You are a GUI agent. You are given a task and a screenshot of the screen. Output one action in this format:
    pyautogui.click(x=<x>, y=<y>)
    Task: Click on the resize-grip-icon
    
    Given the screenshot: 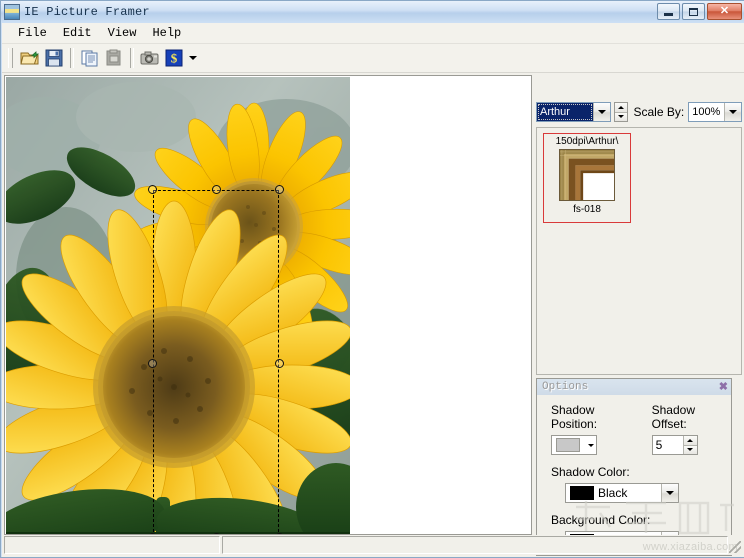 What is the action you would take?
    pyautogui.click(x=736, y=545)
    